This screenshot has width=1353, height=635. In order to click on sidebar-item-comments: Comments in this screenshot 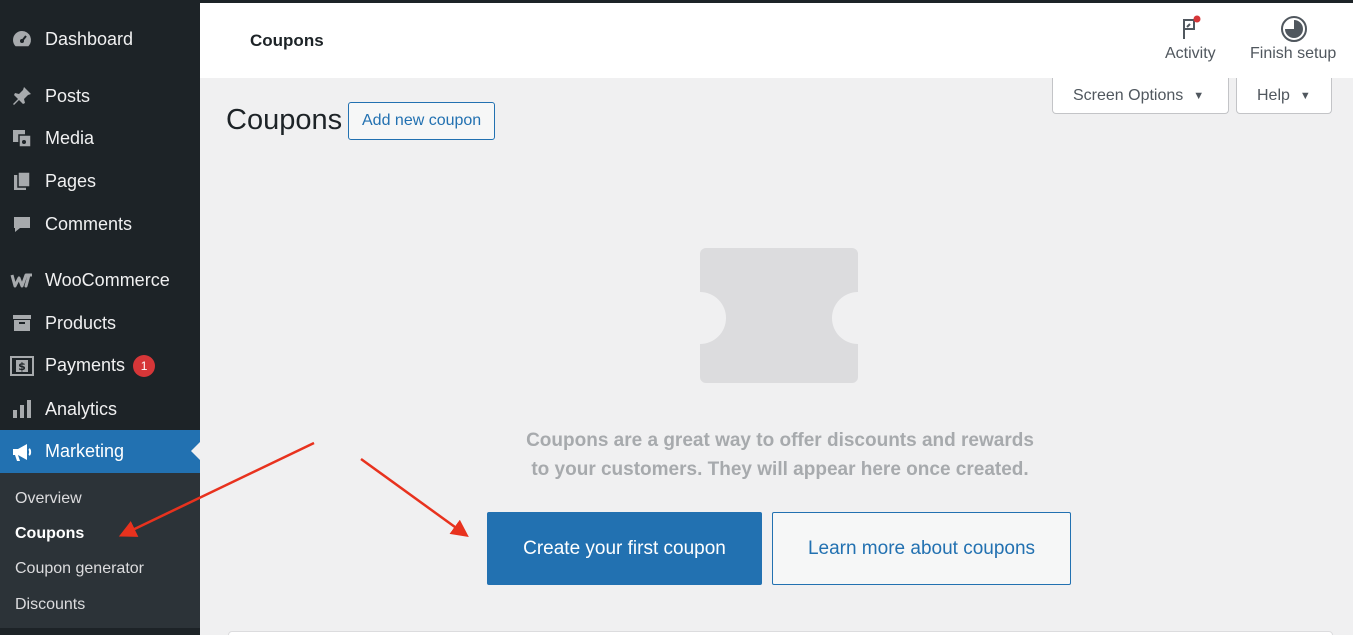, I will do `click(100, 224)`.